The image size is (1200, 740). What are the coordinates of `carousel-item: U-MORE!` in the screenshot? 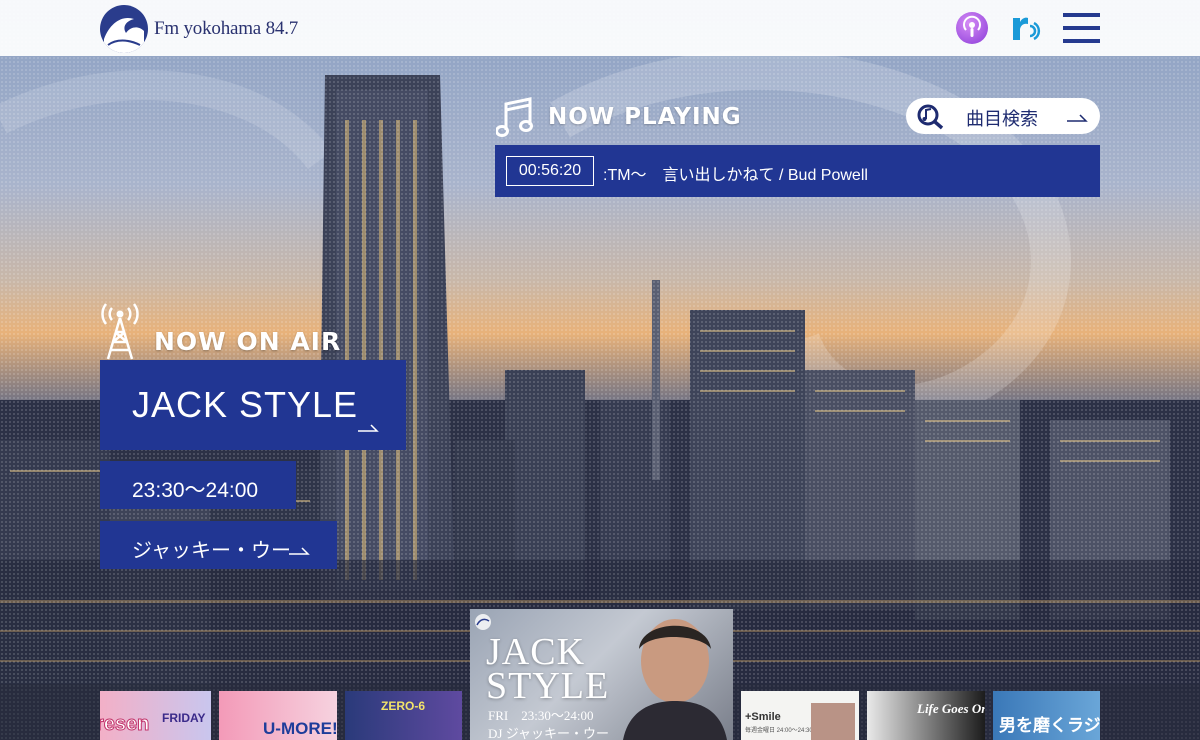 It's located at (278, 715).